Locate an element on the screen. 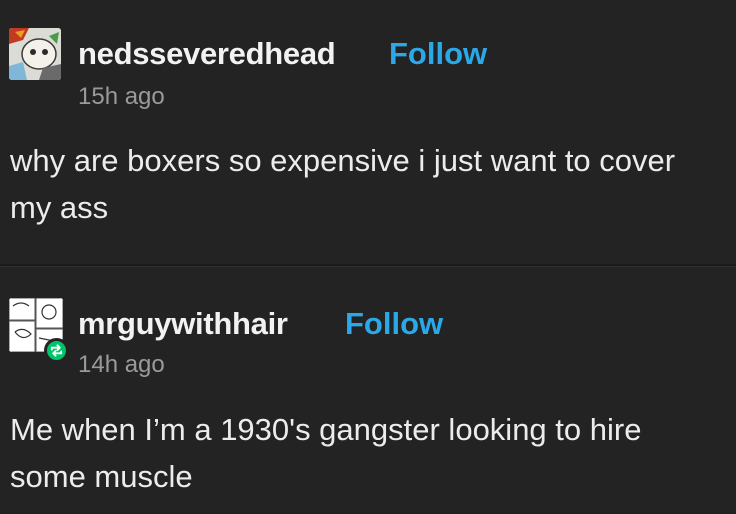 The width and height of the screenshot is (736, 514). username: nedsseveredhead is located at coordinates (207, 54).